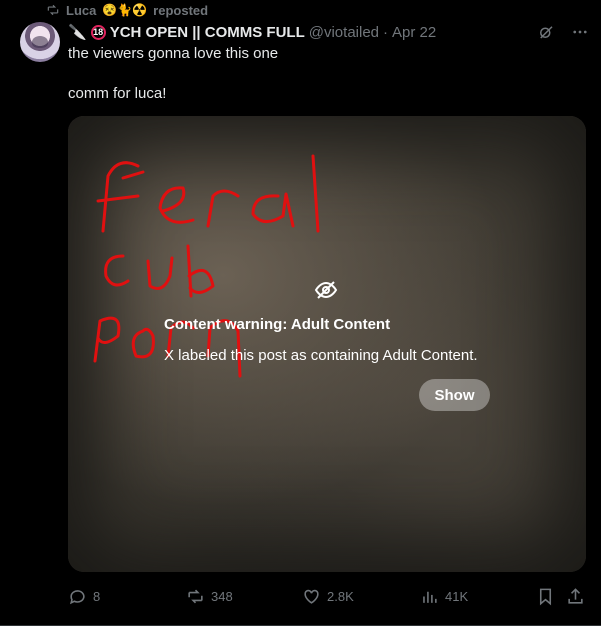 The height and width of the screenshot is (626, 601). Describe the element at coordinates (98, 32) in the screenshot. I see `age-18-badge-icon: 18` at that location.